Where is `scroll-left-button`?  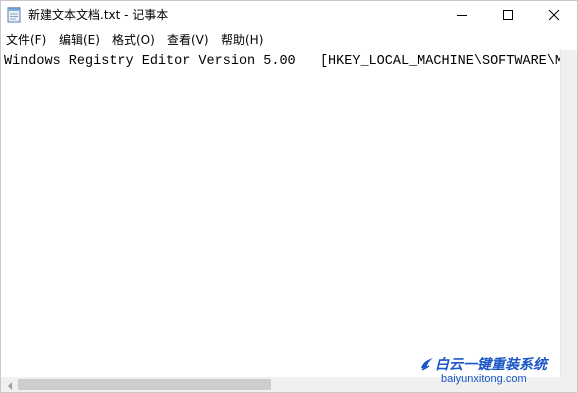 scroll-left-button is located at coordinates (9, 384).